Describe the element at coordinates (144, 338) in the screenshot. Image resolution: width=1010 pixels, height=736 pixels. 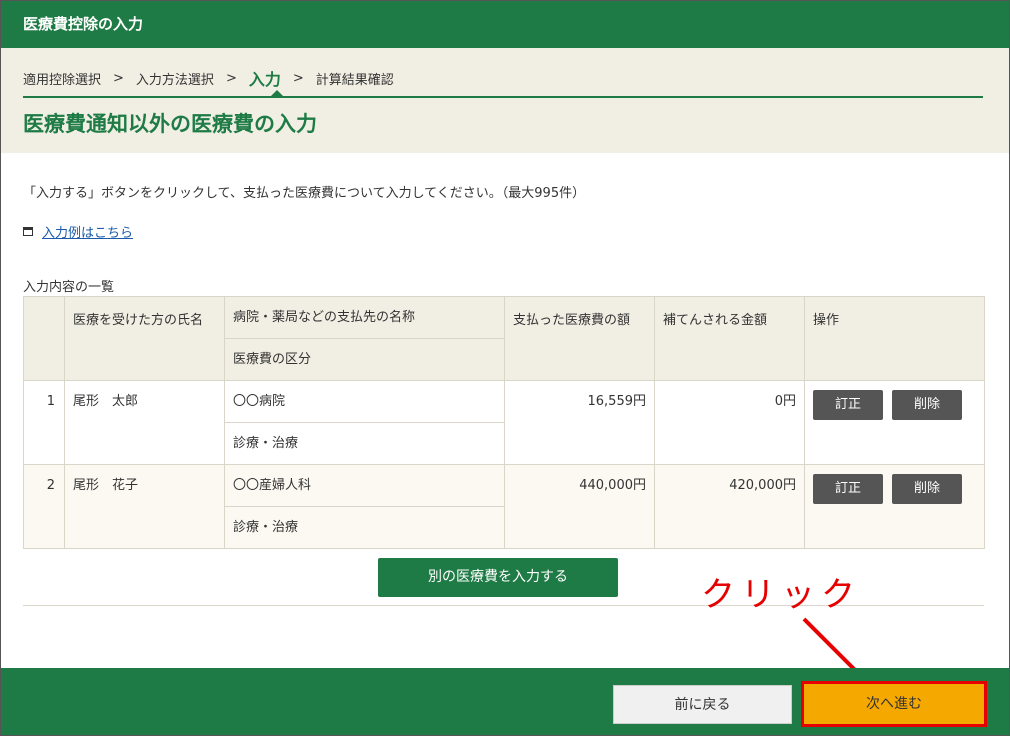
I see `header-name: 医療を受けた方の氏名` at that location.